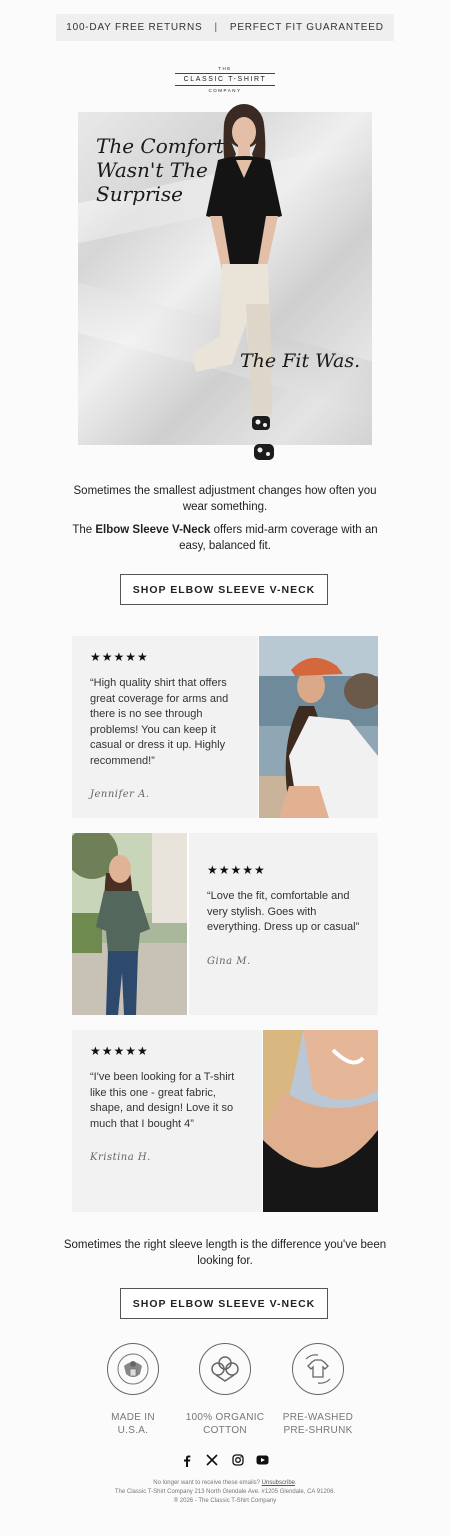 The image size is (450, 1536). What do you see at coordinates (160, 170) in the screenshot?
I see `hero-headline: The Comfort Wasn't The Surprise` at bounding box center [160, 170].